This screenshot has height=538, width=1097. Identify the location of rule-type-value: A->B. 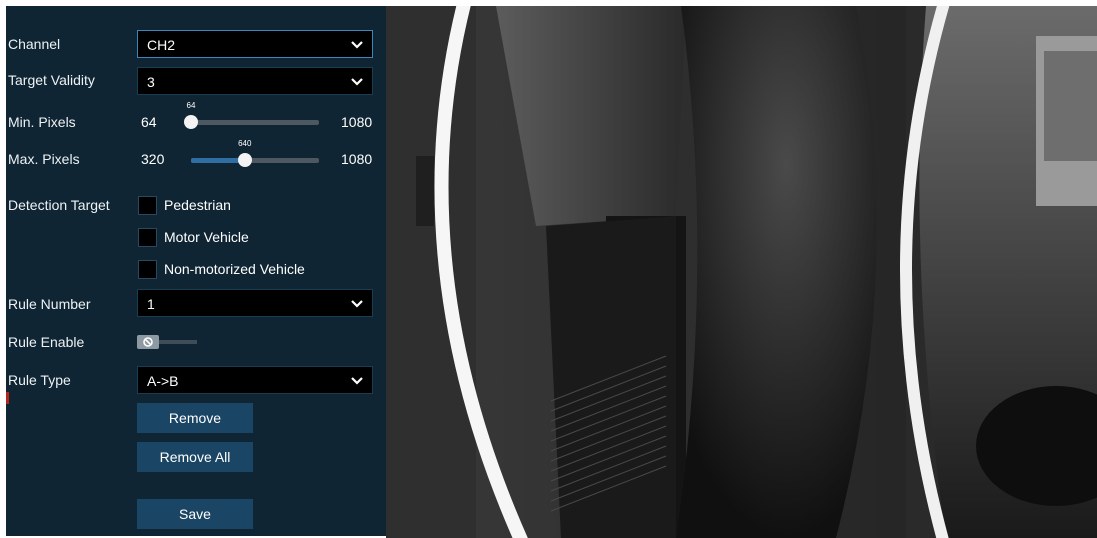
(163, 381).